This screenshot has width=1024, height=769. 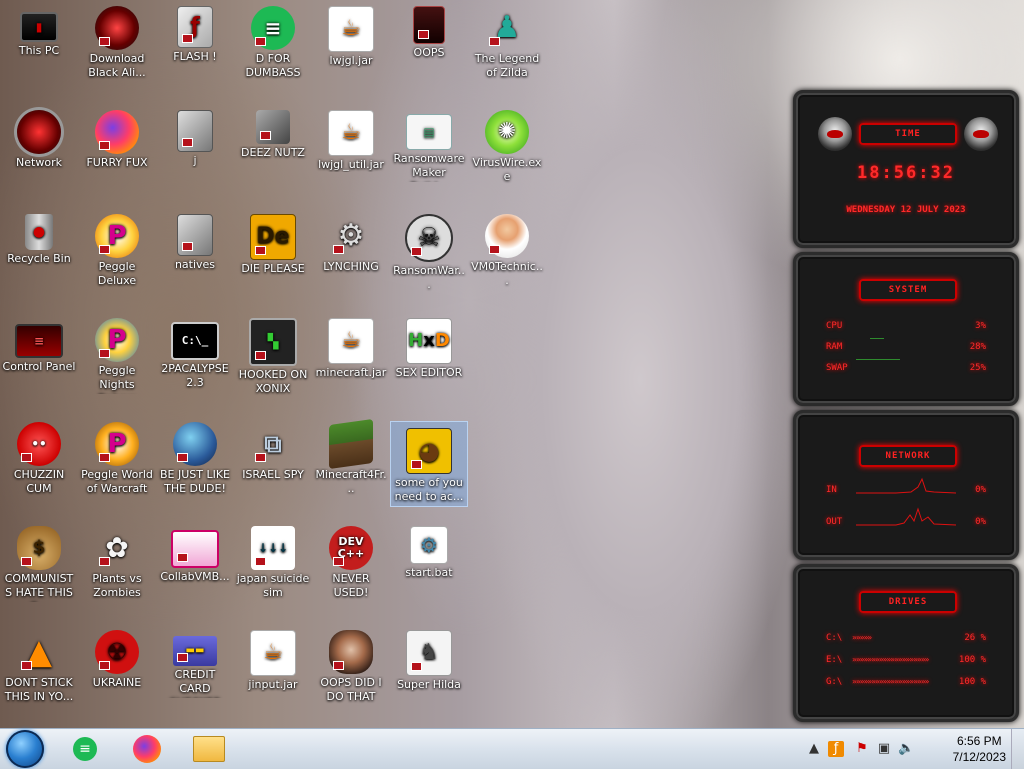 What do you see at coordinates (117, 258) in the screenshot?
I see `desktop-icon-peggle-deluxe: P Peggle Deluxe` at bounding box center [117, 258].